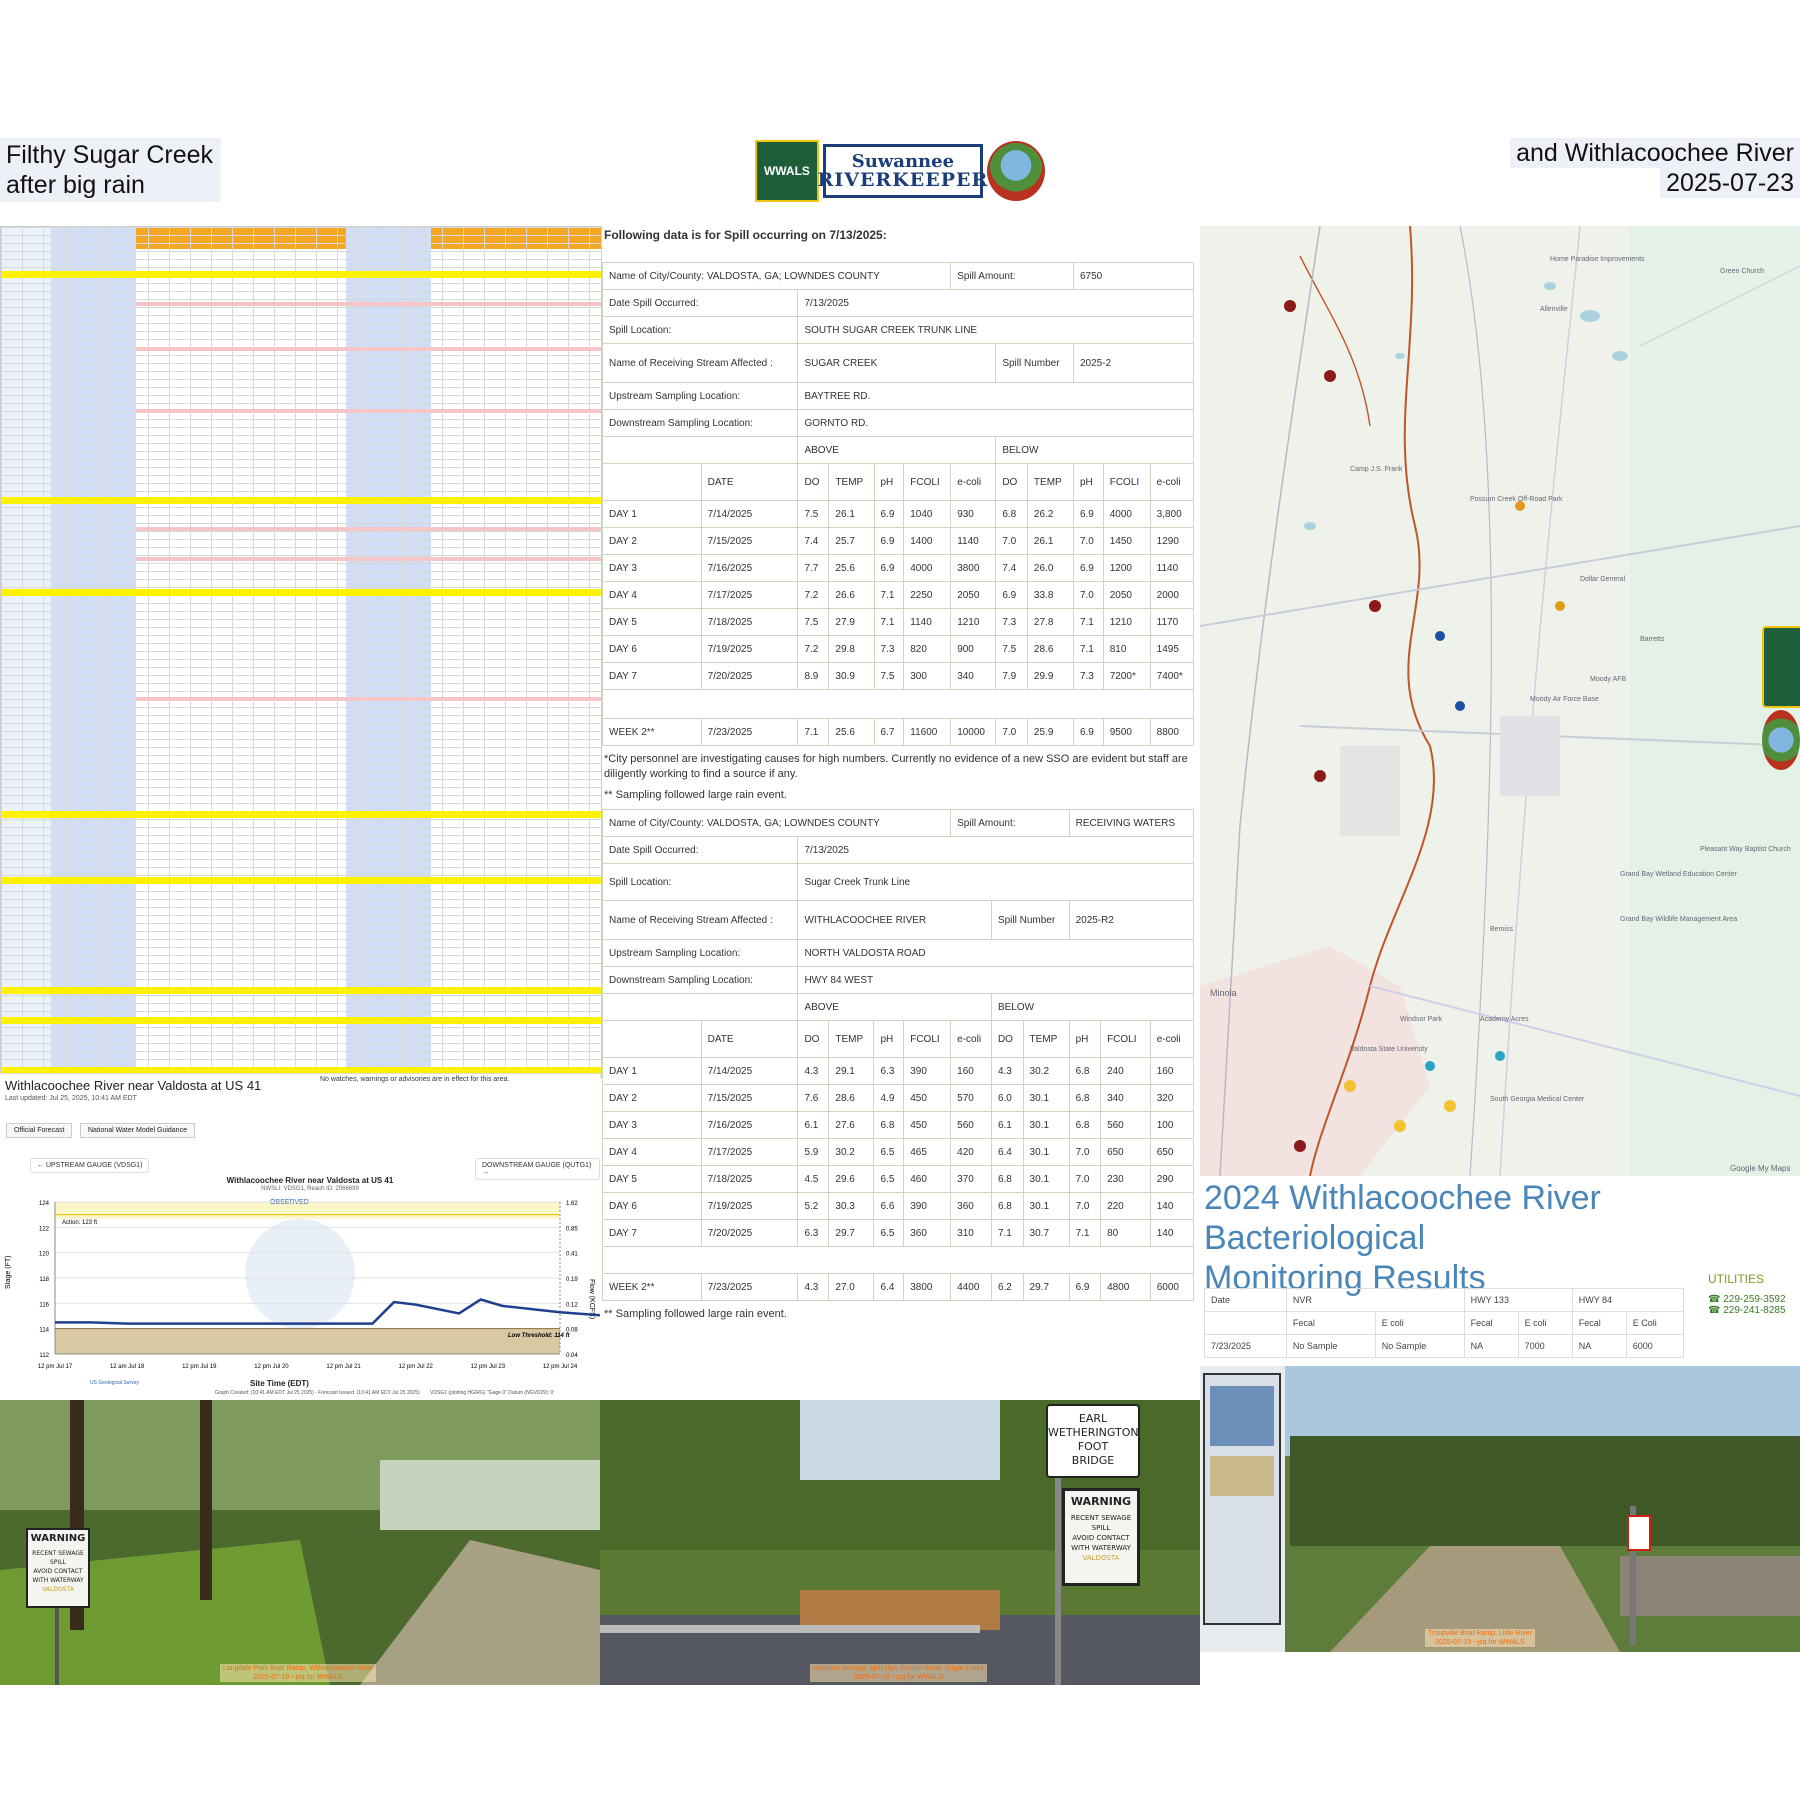 The width and height of the screenshot is (1800, 1800). I want to click on caption-line: Troupville Boat Ramp, Little River, so click(1480, 1633).